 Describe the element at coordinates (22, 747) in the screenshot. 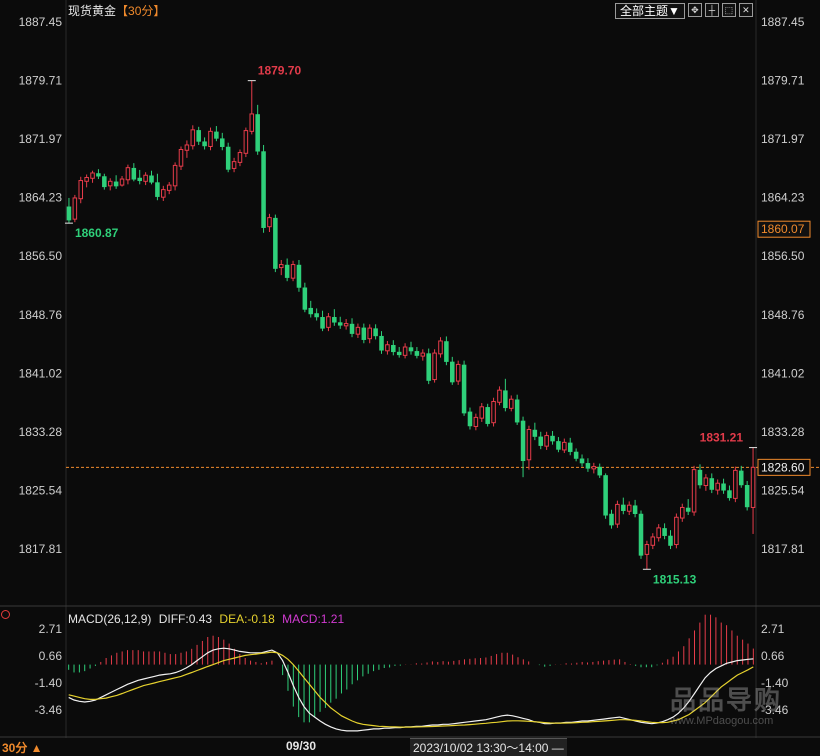

I see `period-toggle-button: 30分 ▲` at that location.